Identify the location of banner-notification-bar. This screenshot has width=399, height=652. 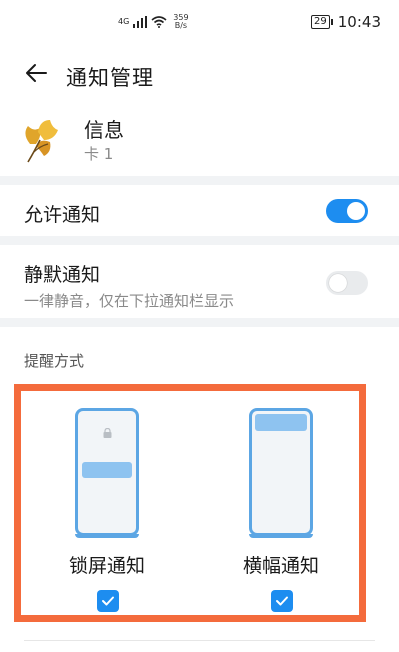
(281, 422).